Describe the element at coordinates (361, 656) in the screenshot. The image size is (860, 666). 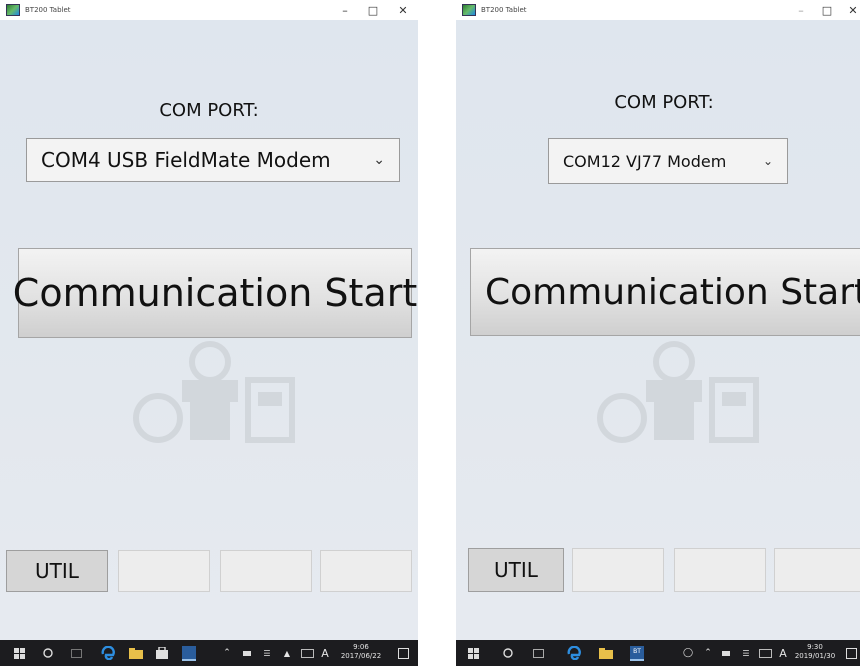
I see `clock-date: 2017/06/22` at that location.